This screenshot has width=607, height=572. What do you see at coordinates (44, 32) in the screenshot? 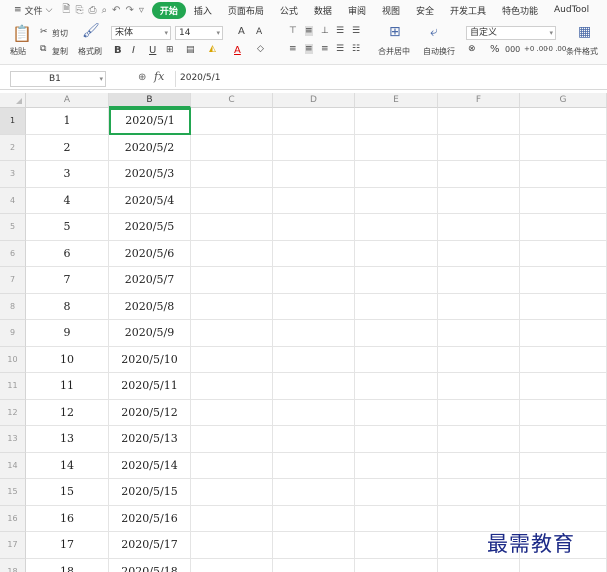
I see `scissors-icon: ✂` at bounding box center [44, 32].